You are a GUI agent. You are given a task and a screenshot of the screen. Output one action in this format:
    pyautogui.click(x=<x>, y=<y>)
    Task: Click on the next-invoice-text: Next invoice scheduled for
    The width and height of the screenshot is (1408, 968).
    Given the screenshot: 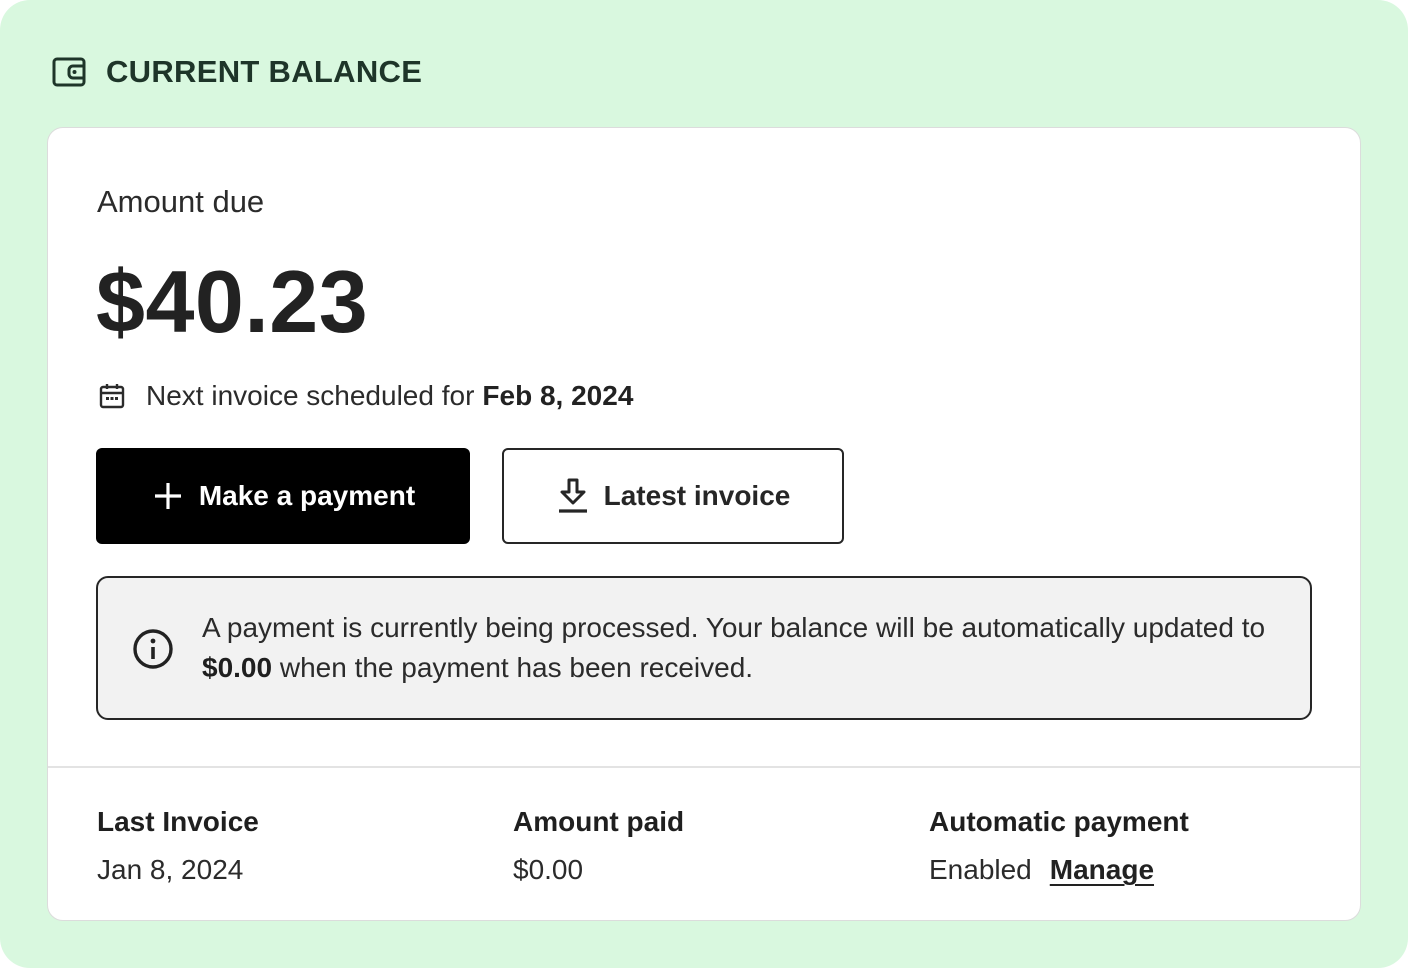 What is the action you would take?
    pyautogui.click(x=310, y=395)
    